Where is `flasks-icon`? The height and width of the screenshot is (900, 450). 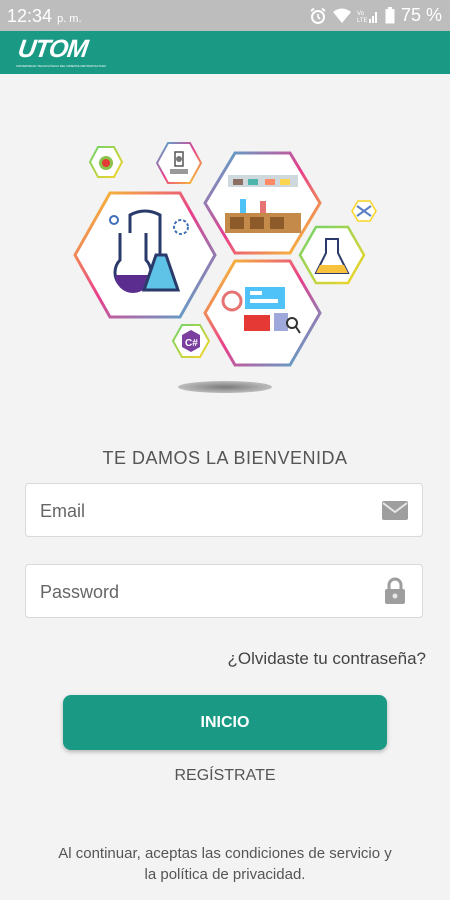
flasks-icon is located at coordinates (145, 255).